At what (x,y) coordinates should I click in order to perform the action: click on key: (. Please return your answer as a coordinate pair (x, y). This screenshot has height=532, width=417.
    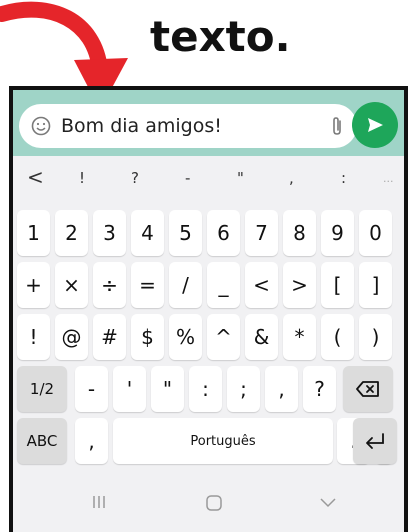
    Looking at the image, I should click on (337, 337).